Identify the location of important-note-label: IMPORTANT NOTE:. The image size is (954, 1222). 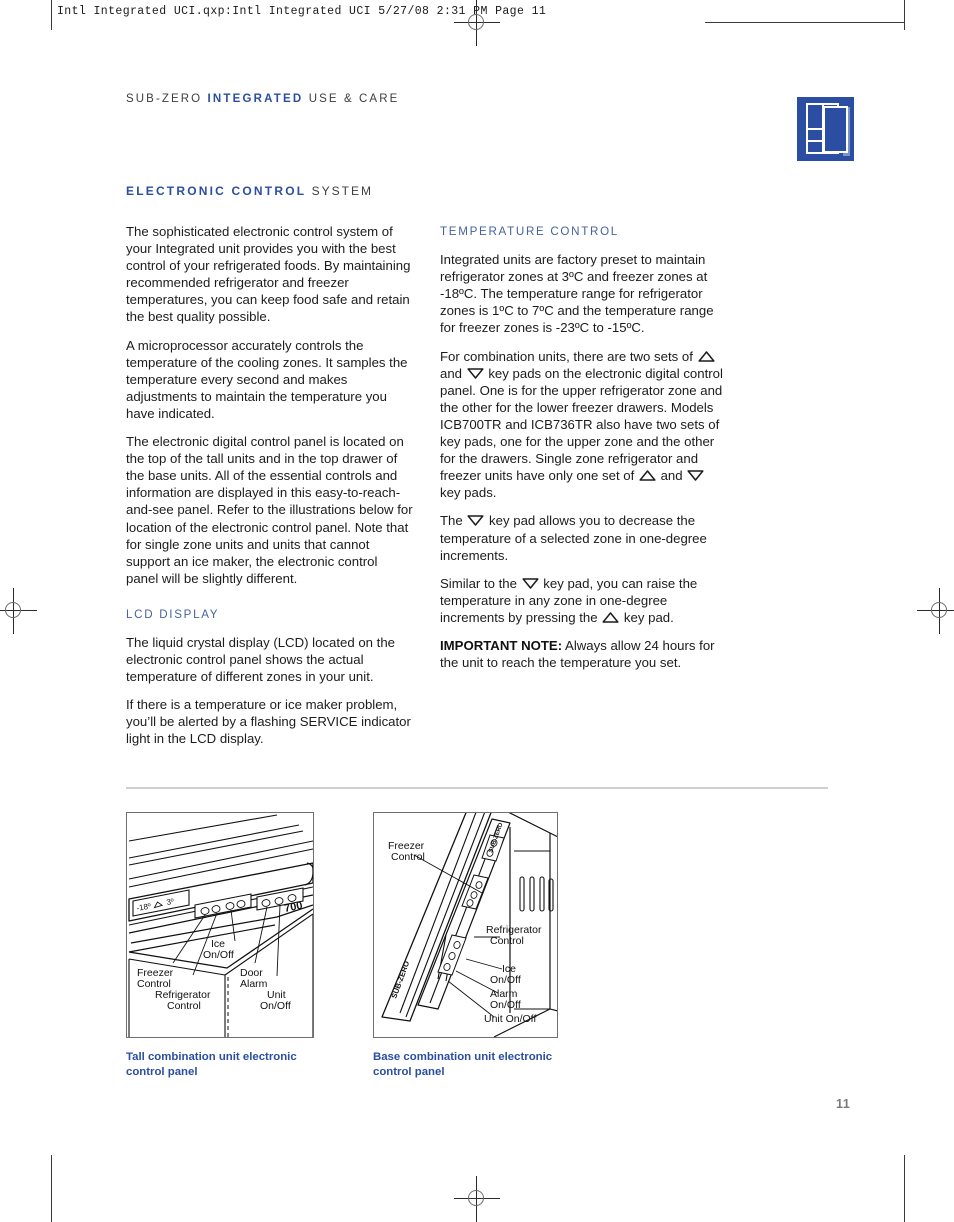
(501, 645).